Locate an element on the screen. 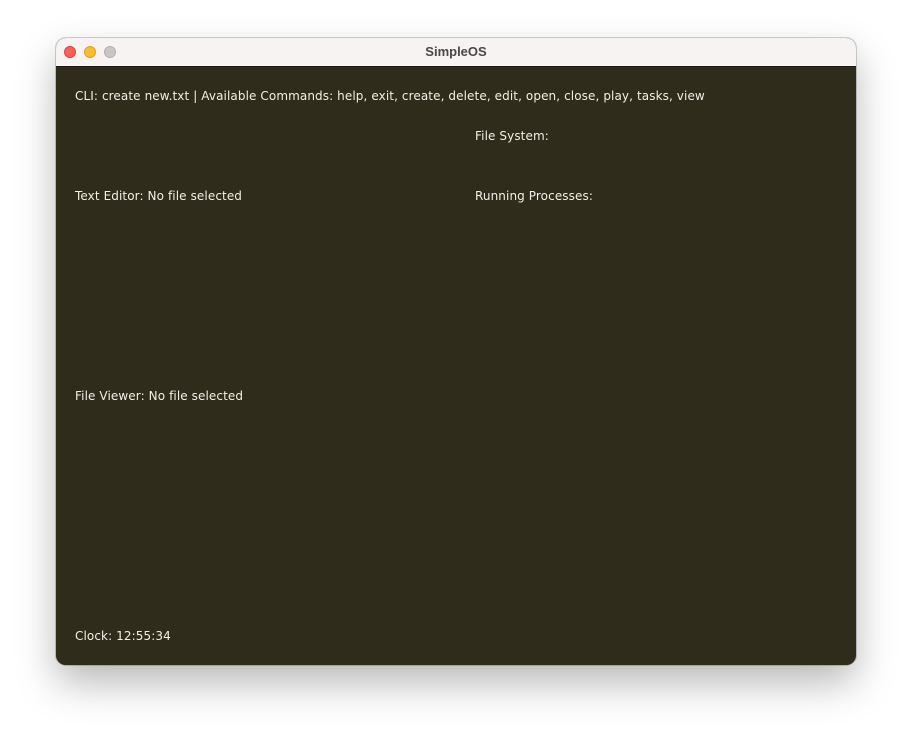 The width and height of the screenshot is (912, 740). running-processes-label: Running Processes: is located at coordinates (534, 196).